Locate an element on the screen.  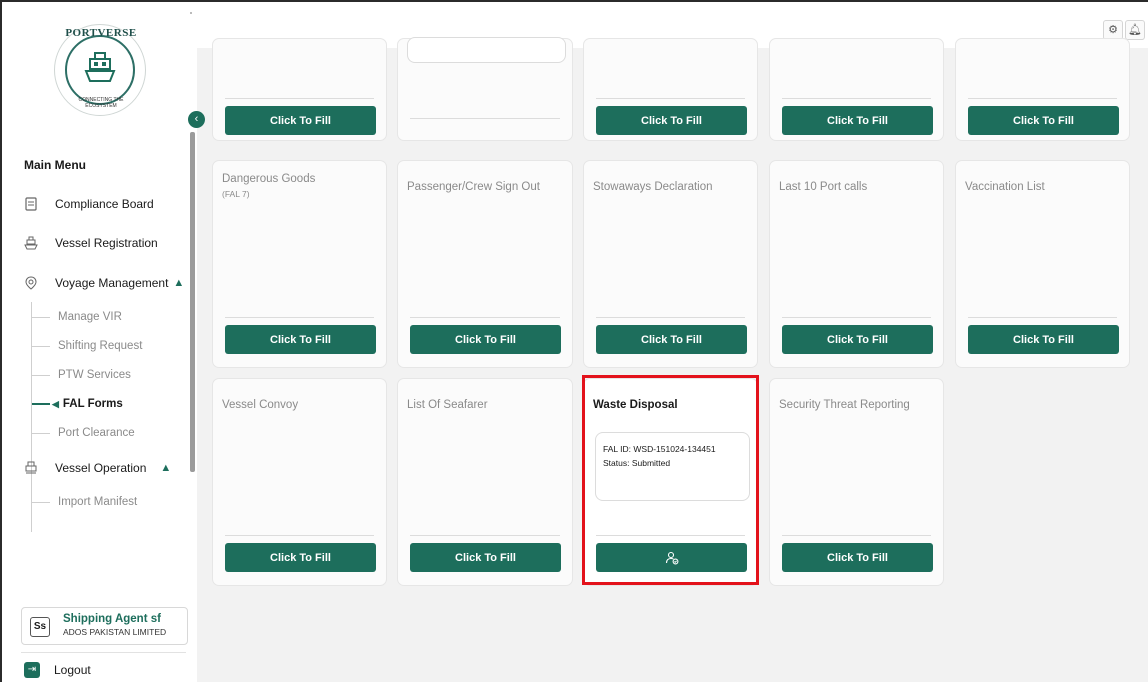
fal-card-vessel-convoy: Vessel Convoy Click To Fill is located at coordinates (299, 482).